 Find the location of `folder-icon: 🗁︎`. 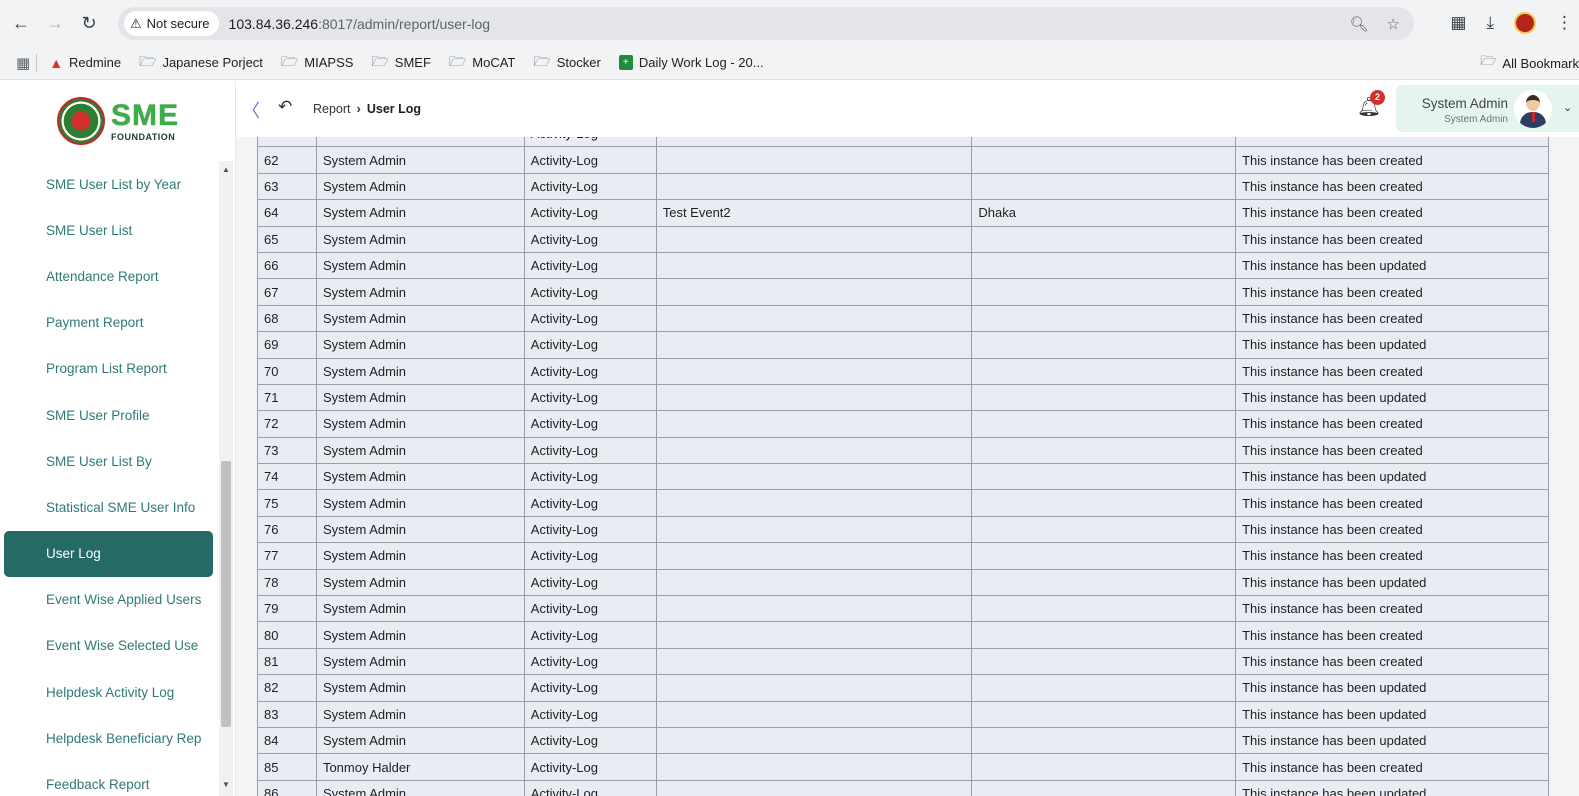

folder-icon: 🗁︎ is located at coordinates (457, 60).